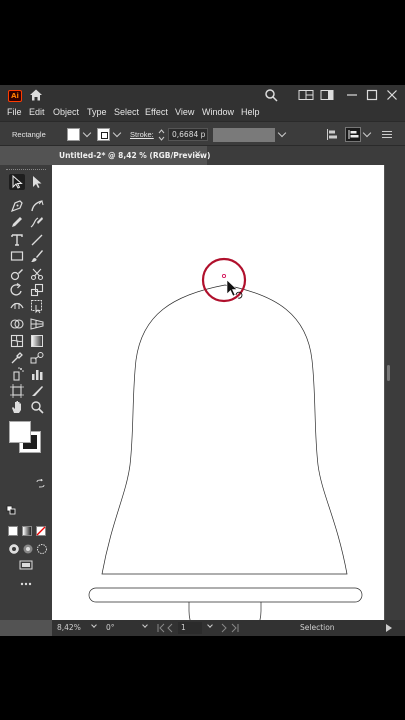 This screenshot has width=405, height=720. Describe the element at coordinates (184, 112) in the screenshot. I see `menu-view: View` at that location.